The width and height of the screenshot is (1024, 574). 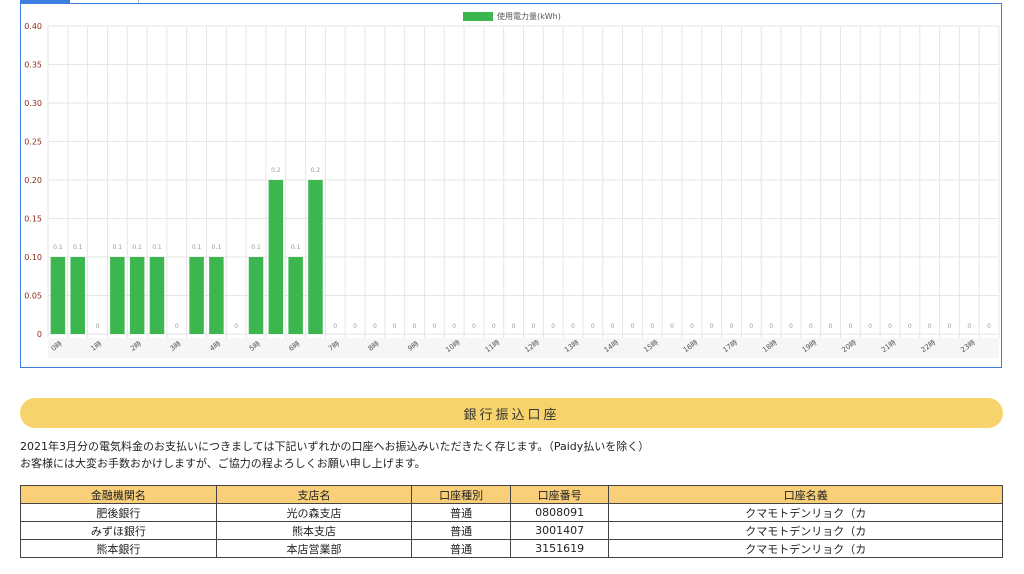 What do you see at coordinates (559, 494) in the screenshot?
I see `header-account-number: 口座番号` at bounding box center [559, 494].